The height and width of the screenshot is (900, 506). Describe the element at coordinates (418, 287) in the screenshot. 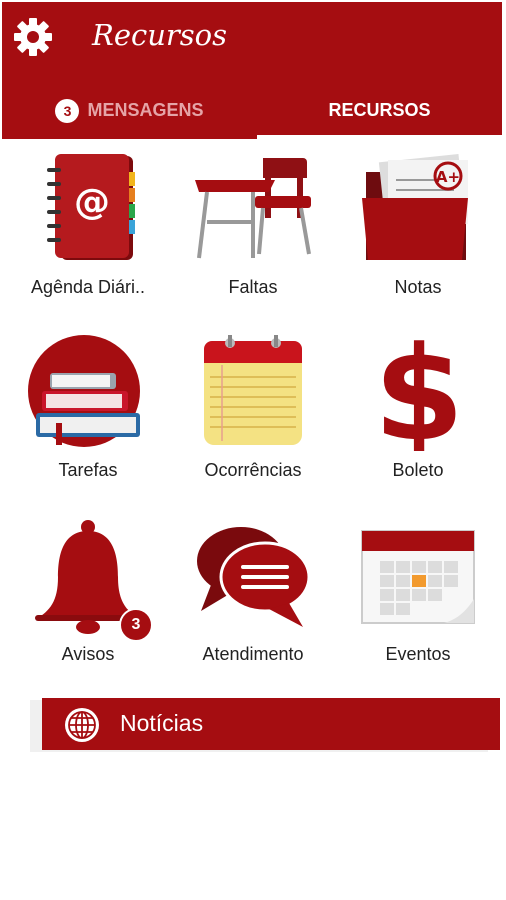

I see `resource-label: Notas` at that location.